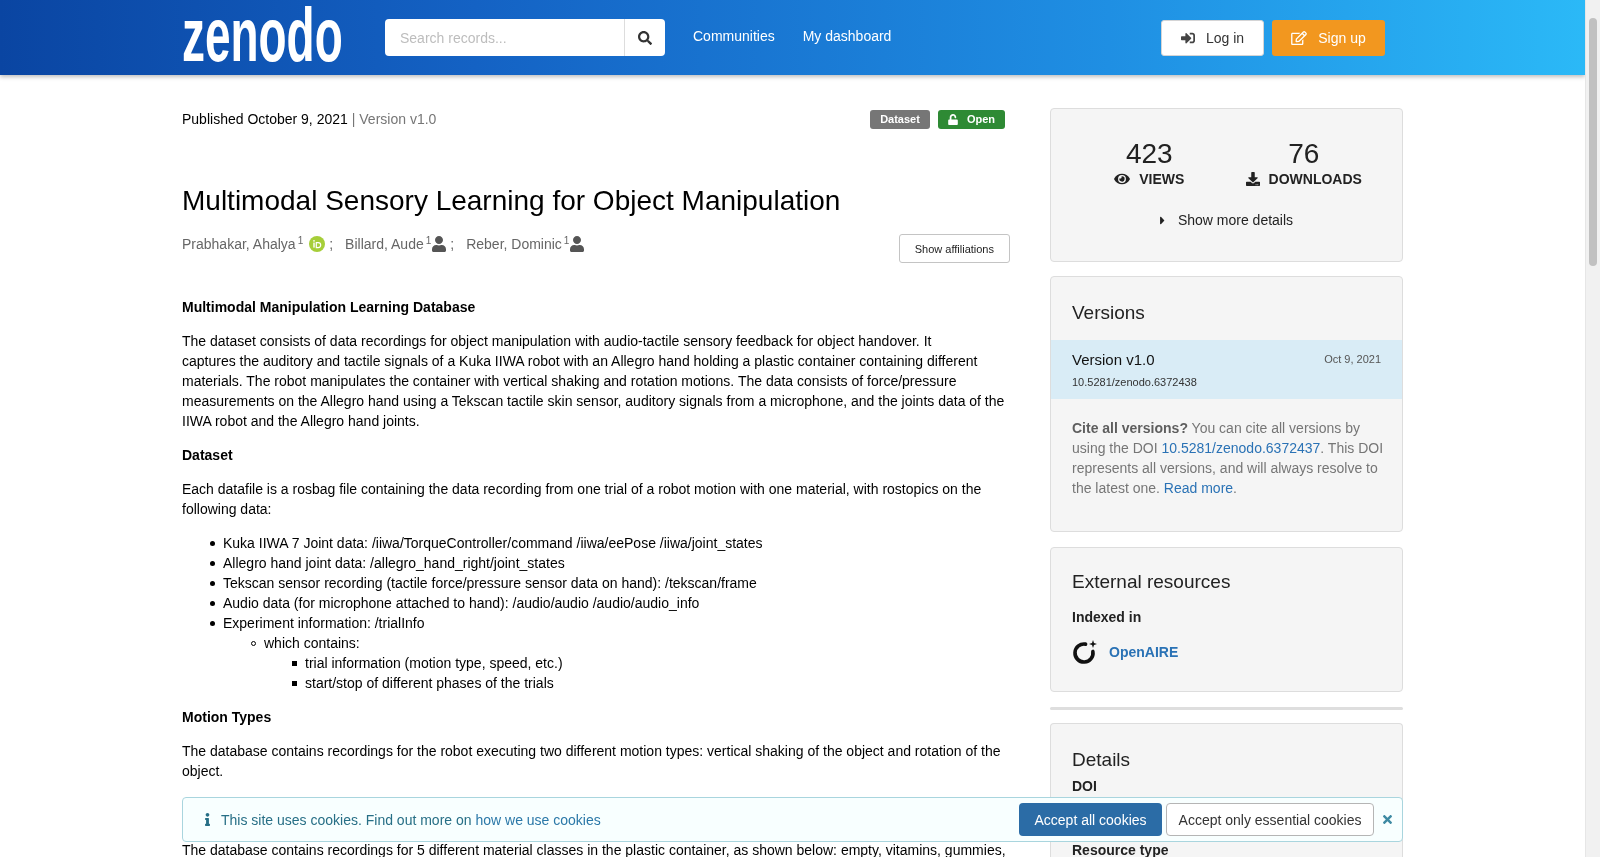 The height and width of the screenshot is (857, 1600). What do you see at coordinates (1352, 359) in the screenshot?
I see `version-date: Oct 9, 2021` at bounding box center [1352, 359].